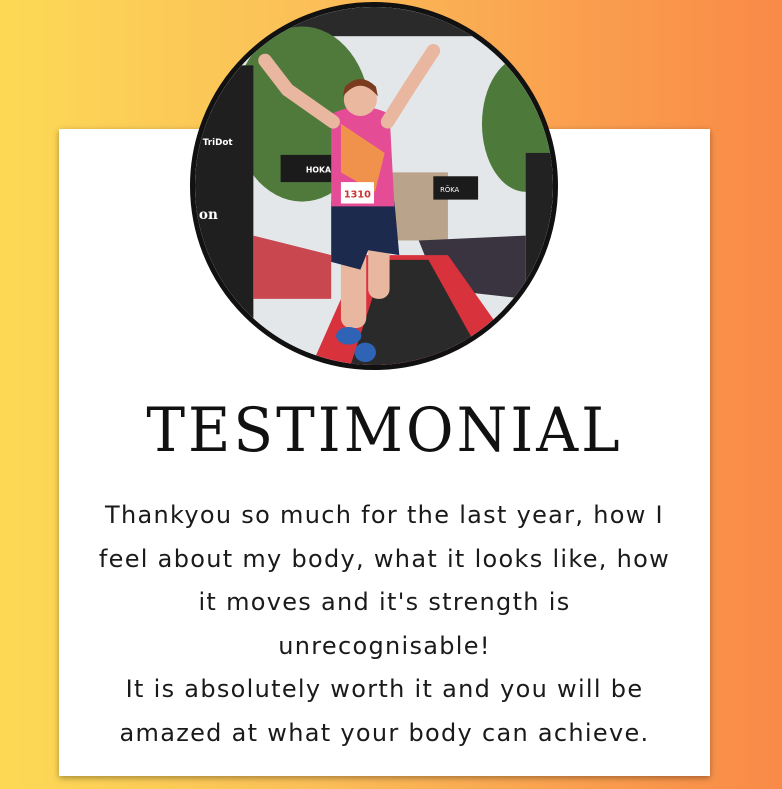 This screenshot has height=789, width=782. I want to click on quote-line: amazed at what your body can achieve., so click(384, 732).